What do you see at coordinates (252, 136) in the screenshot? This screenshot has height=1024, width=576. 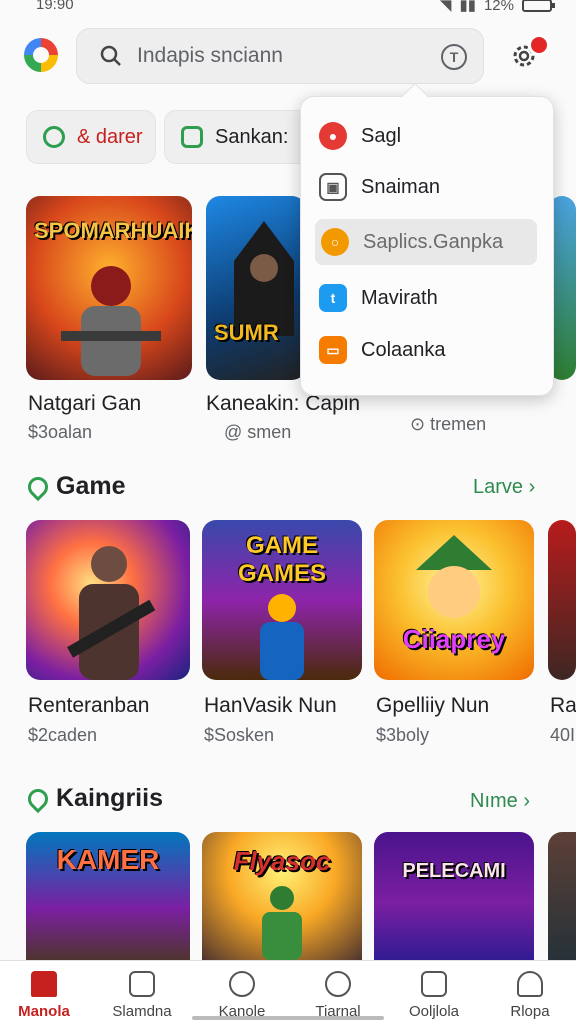 I see `chip-label: Sankan:` at bounding box center [252, 136].